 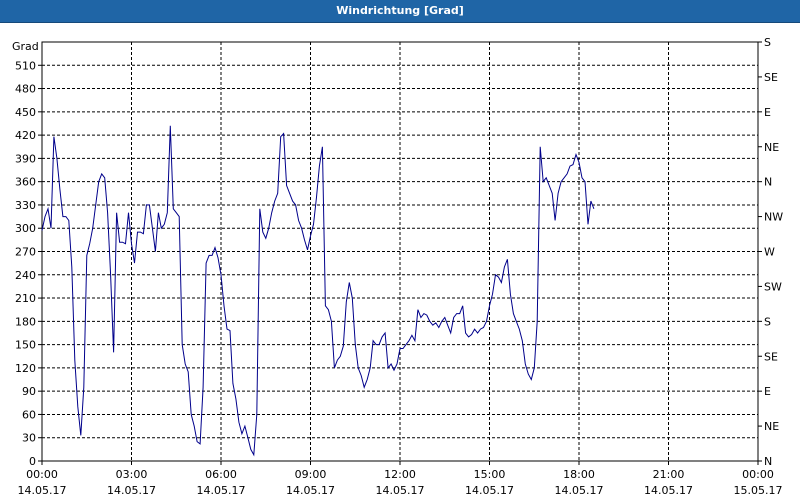 What do you see at coordinates (29, 391) in the screenshot?
I see `y-tick-label: 90` at bounding box center [29, 391].